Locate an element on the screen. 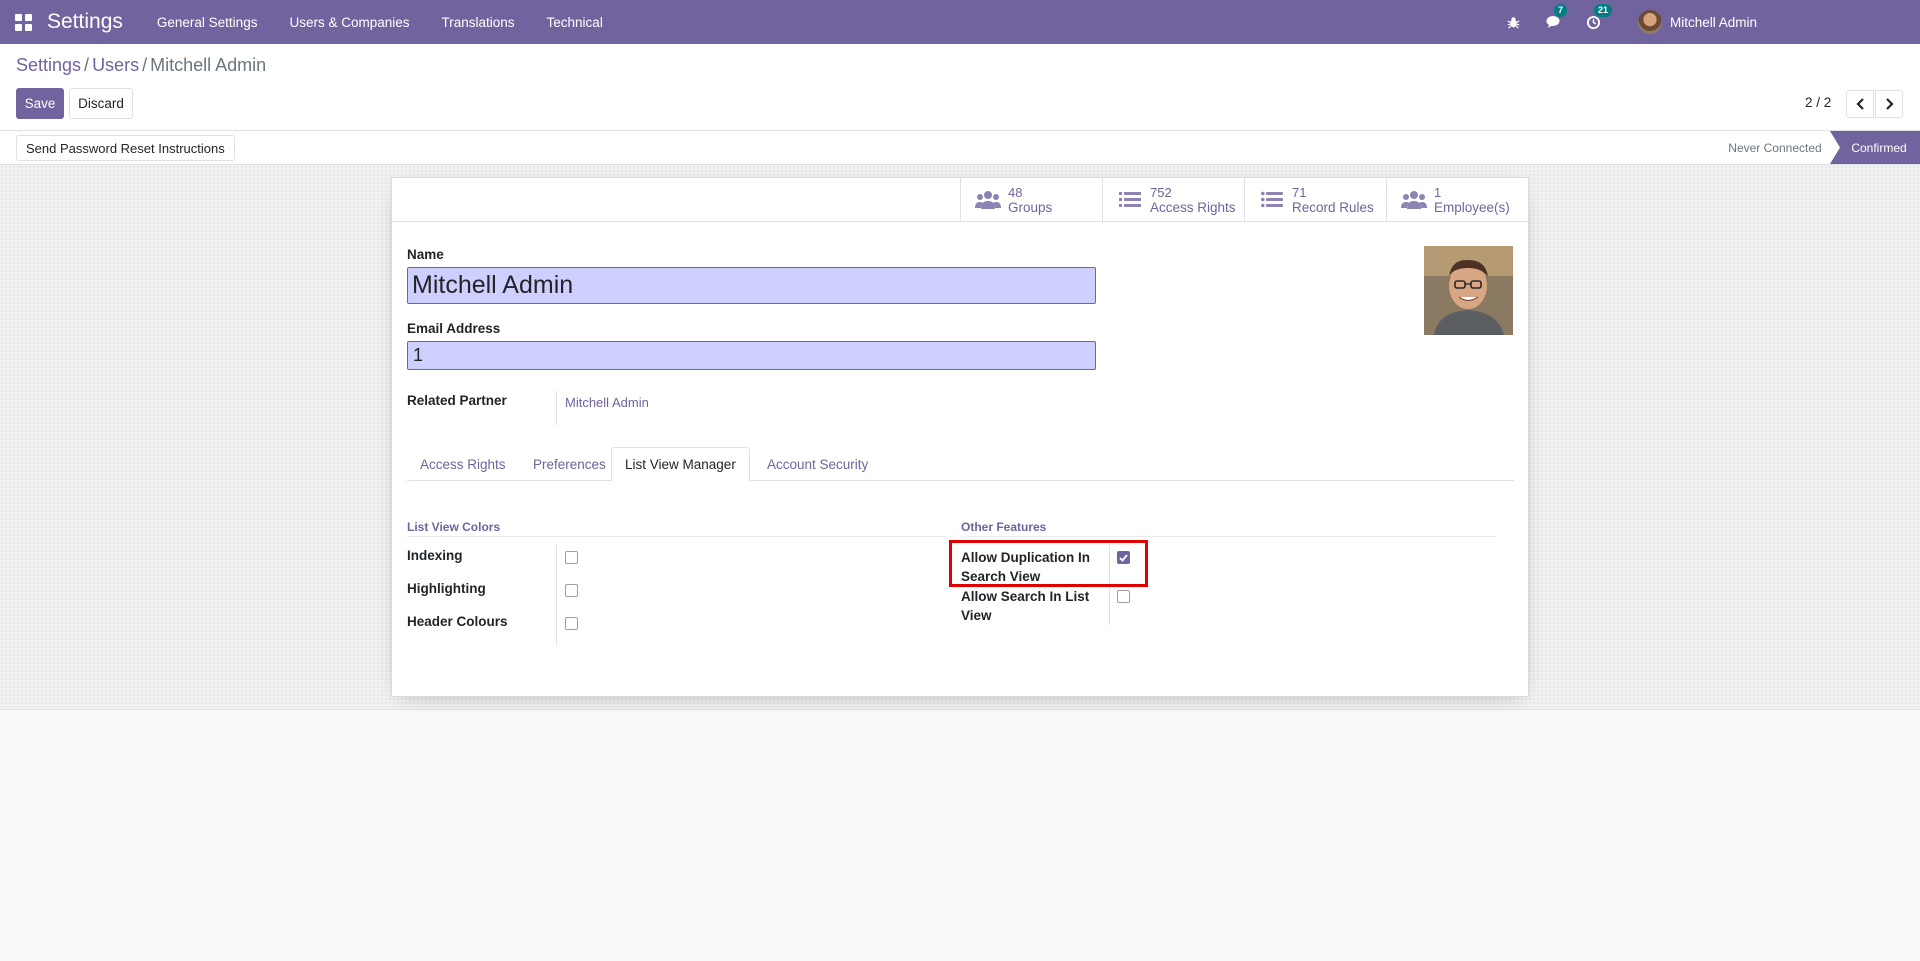 The width and height of the screenshot is (1920, 961). breadcrumb-current: Mitchell Admin is located at coordinates (208, 65).